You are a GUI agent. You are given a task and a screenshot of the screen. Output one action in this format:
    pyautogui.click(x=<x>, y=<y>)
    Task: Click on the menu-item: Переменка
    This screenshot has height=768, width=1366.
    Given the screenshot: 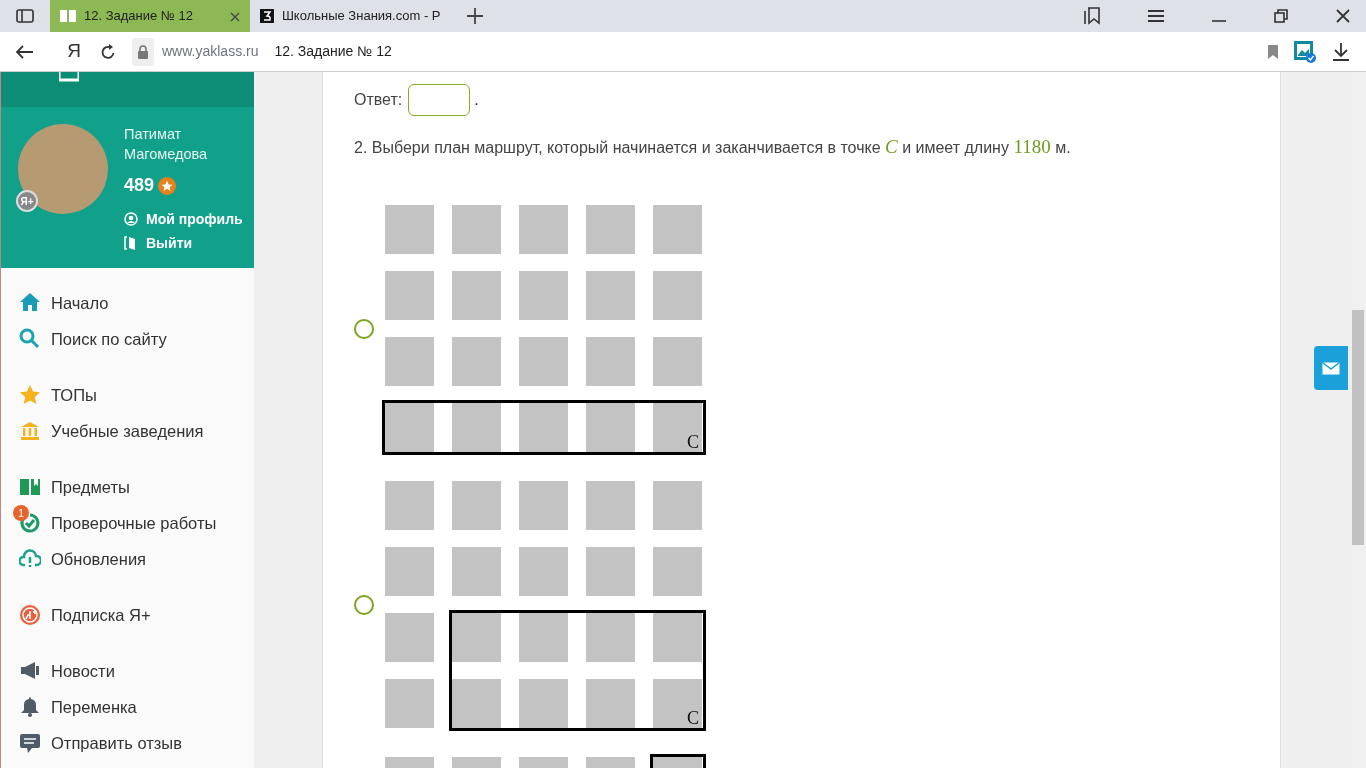 What is the action you would take?
    pyautogui.click(x=127, y=707)
    